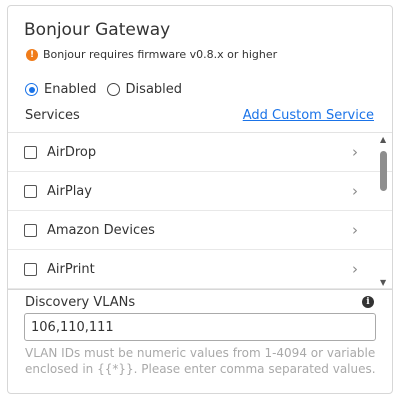 The width and height of the screenshot is (400, 402). What do you see at coordinates (71, 269) in the screenshot?
I see `service-label: AirPrint` at bounding box center [71, 269].